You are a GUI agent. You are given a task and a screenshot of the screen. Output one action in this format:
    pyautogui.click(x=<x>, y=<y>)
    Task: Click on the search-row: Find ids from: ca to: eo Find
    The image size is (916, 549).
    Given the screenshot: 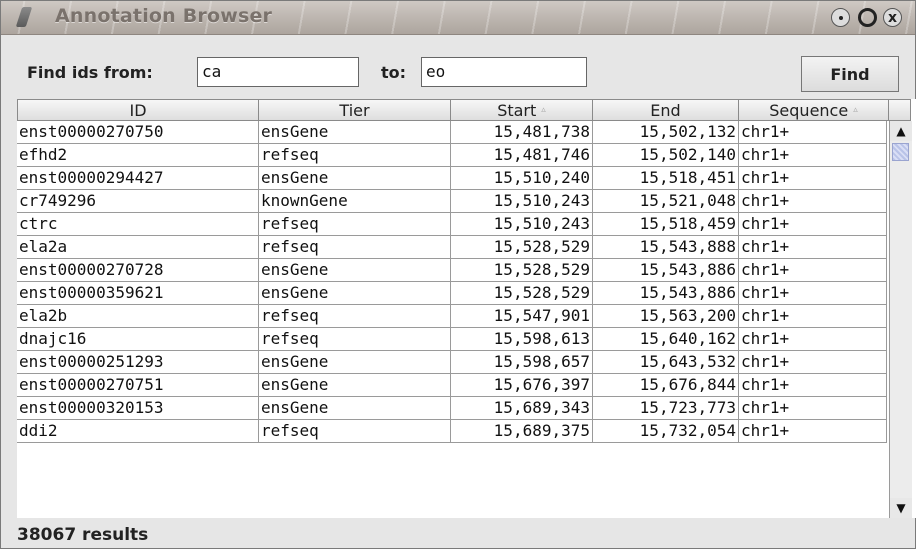 What is the action you would take?
    pyautogui.click(x=458, y=65)
    